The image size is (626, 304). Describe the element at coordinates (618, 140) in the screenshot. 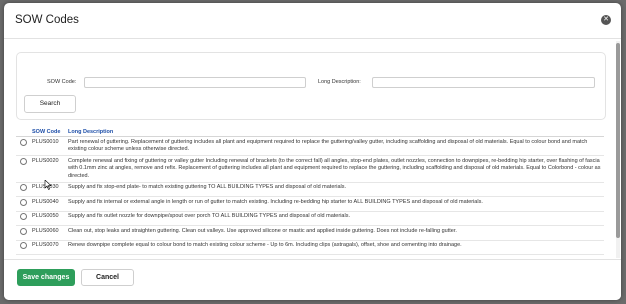

I see `scrollbar-thumb` at that location.